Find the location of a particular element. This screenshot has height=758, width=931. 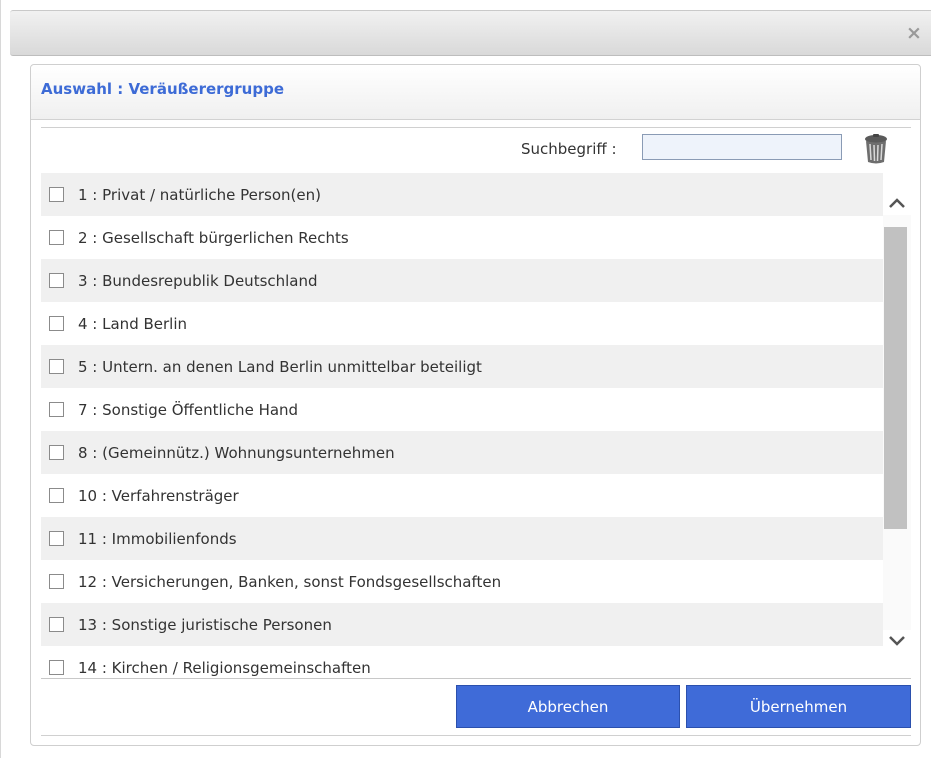

list-item: 1 : Privat / natürliche Person(en) is located at coordinates (462, 194).